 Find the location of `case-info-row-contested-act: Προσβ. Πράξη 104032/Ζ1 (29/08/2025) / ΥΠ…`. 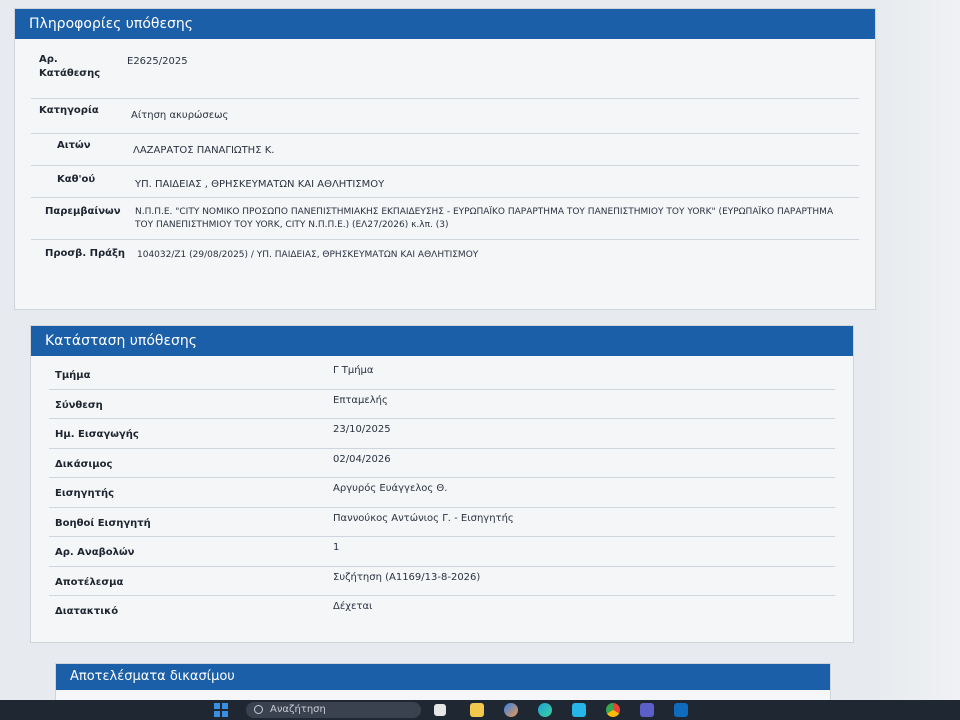

case-info-row-contested-act: Προσβ. Πράξη 104032/Ζ1 (29/08/2025) / ΥΠ… is located at coordinates (445, 258).